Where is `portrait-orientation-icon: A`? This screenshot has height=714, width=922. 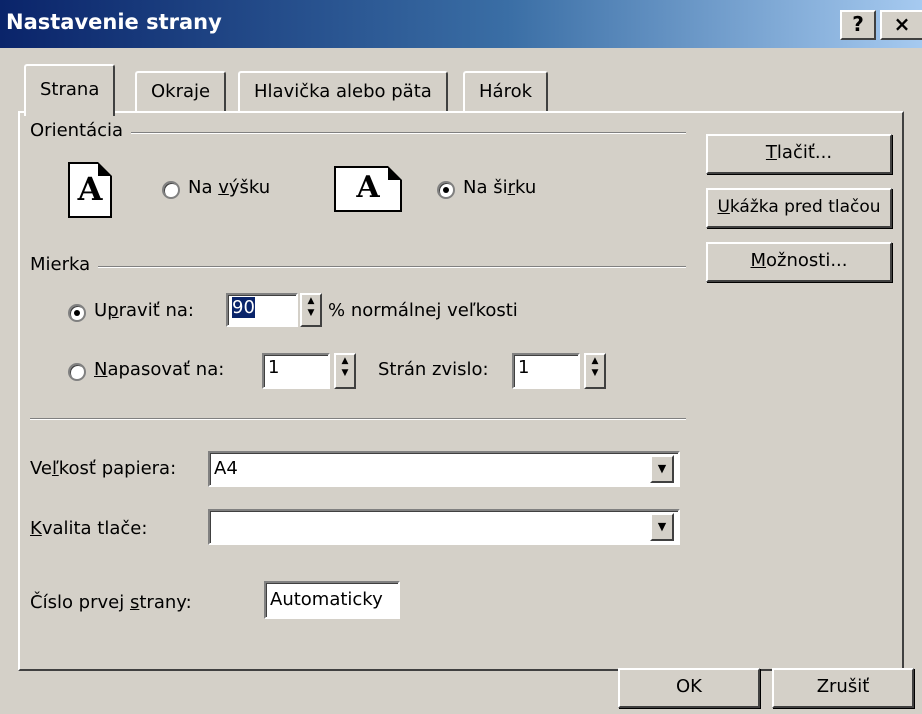 portrait-orientation-icon: A is located at coordinates (90, 190).